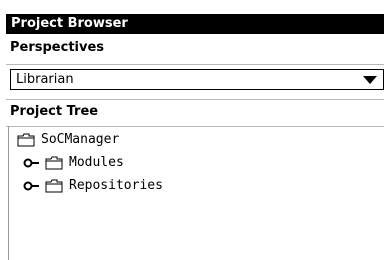  What do you see at coordinates (45, 79) in the screenshot?
I see `perspectives-selected-value: Librarian` at bounding box center [45, 79].